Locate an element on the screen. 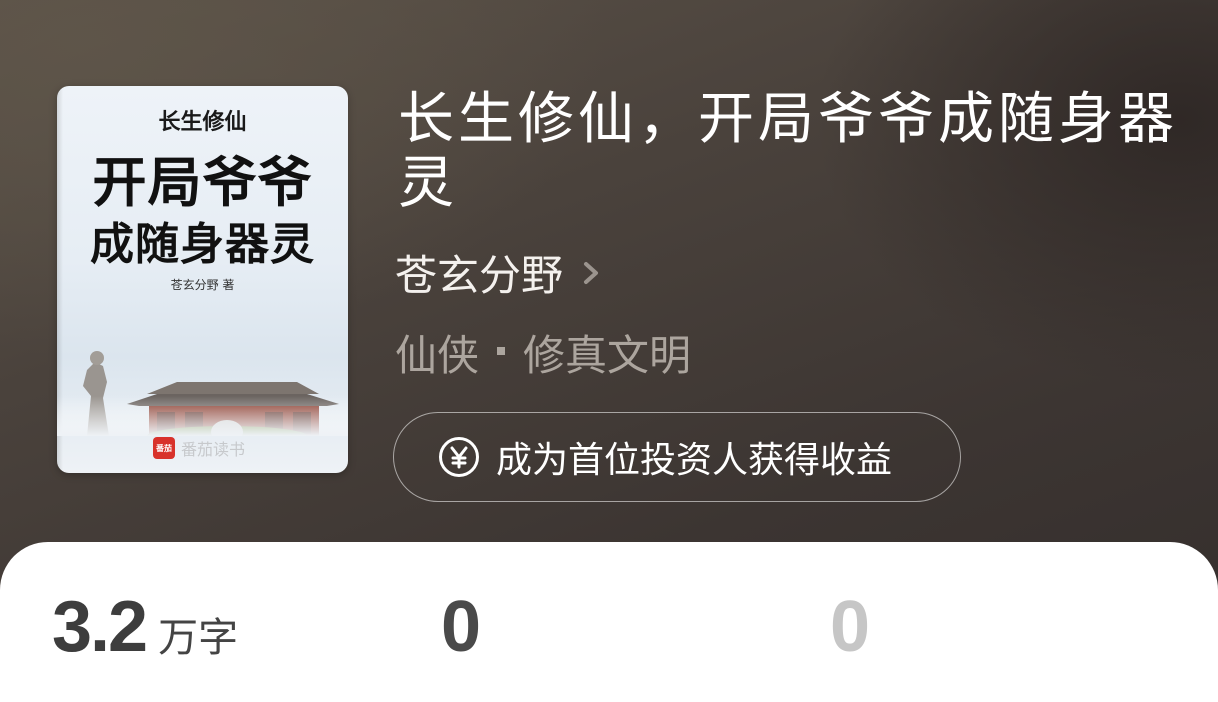 Image resolution: width=1218 pixels, height=702 pixels. stat-second: 0 is located at coordinates (461, 627).